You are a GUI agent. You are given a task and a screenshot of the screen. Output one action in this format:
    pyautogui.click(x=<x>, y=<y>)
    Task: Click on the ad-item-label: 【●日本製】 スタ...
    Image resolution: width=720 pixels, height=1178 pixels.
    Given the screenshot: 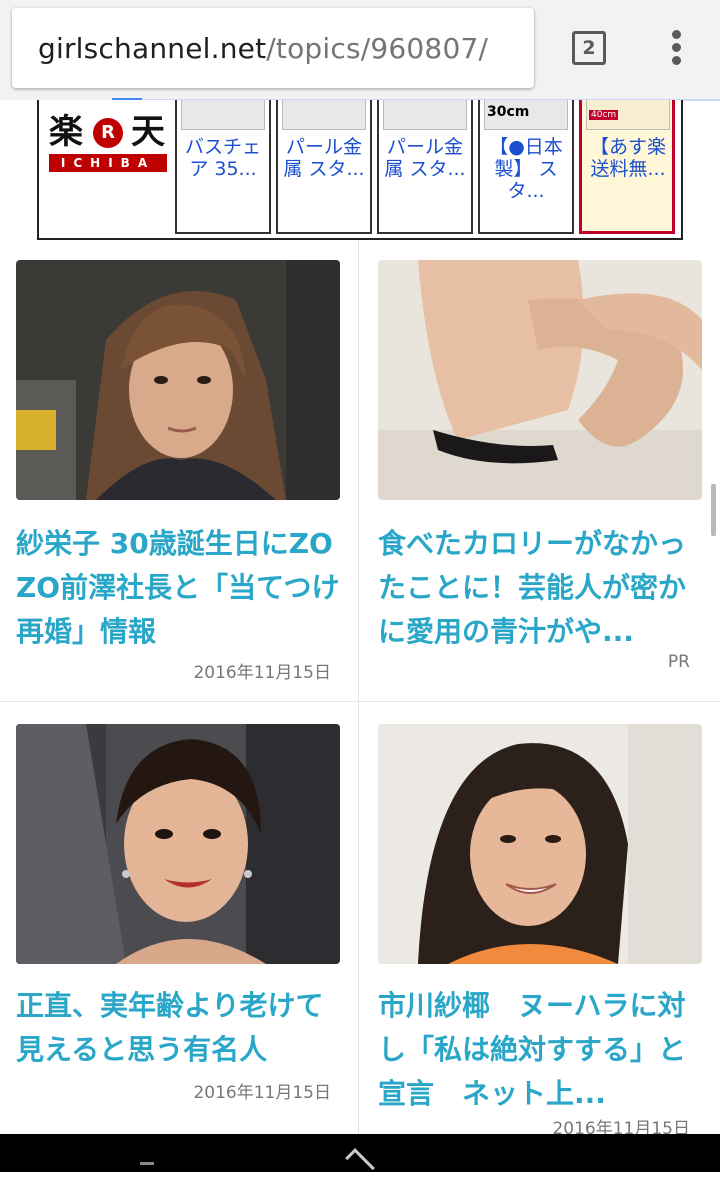 What is the action you would take?
    pyautogui.click(x=526, y=169)
    